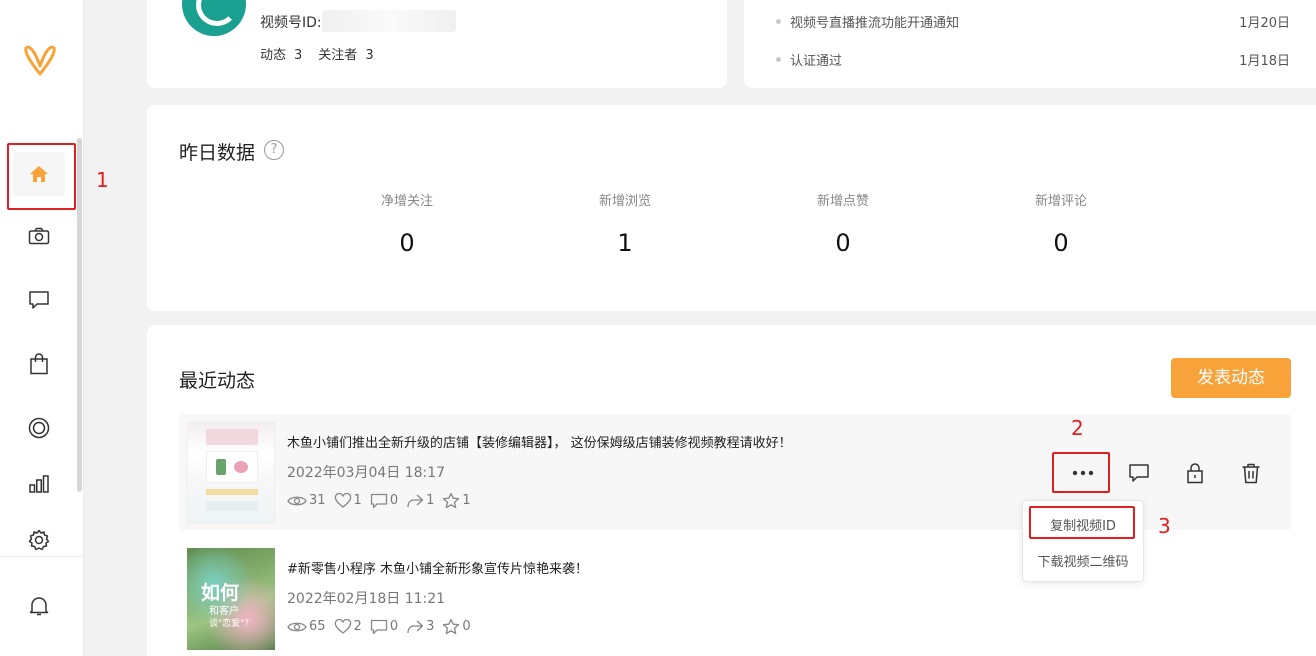  I want to click on metric-views: 65, so click(306, 626).